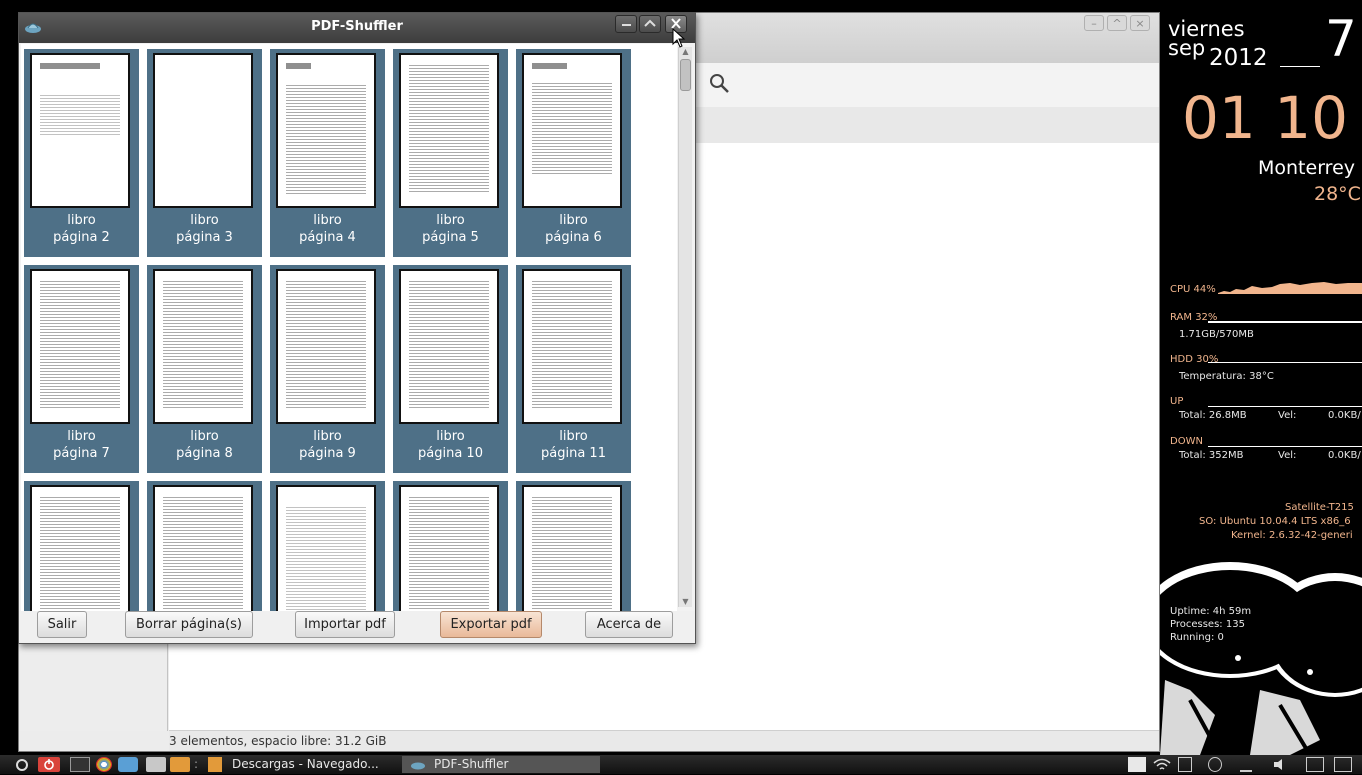  I want to click on terminal-icon, so click(80, 764).